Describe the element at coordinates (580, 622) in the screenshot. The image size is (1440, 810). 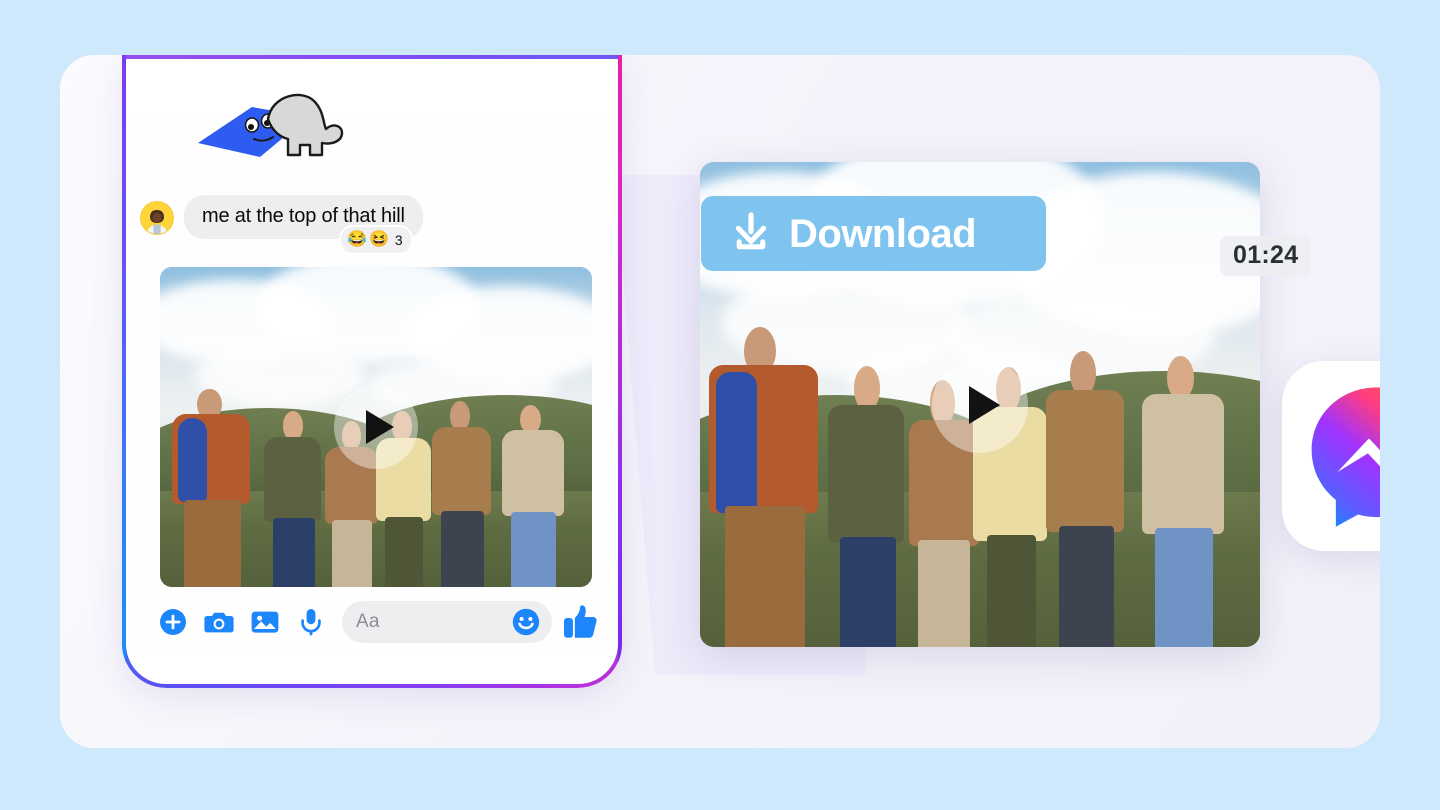
I see `thumbs-up-icon` at that location.